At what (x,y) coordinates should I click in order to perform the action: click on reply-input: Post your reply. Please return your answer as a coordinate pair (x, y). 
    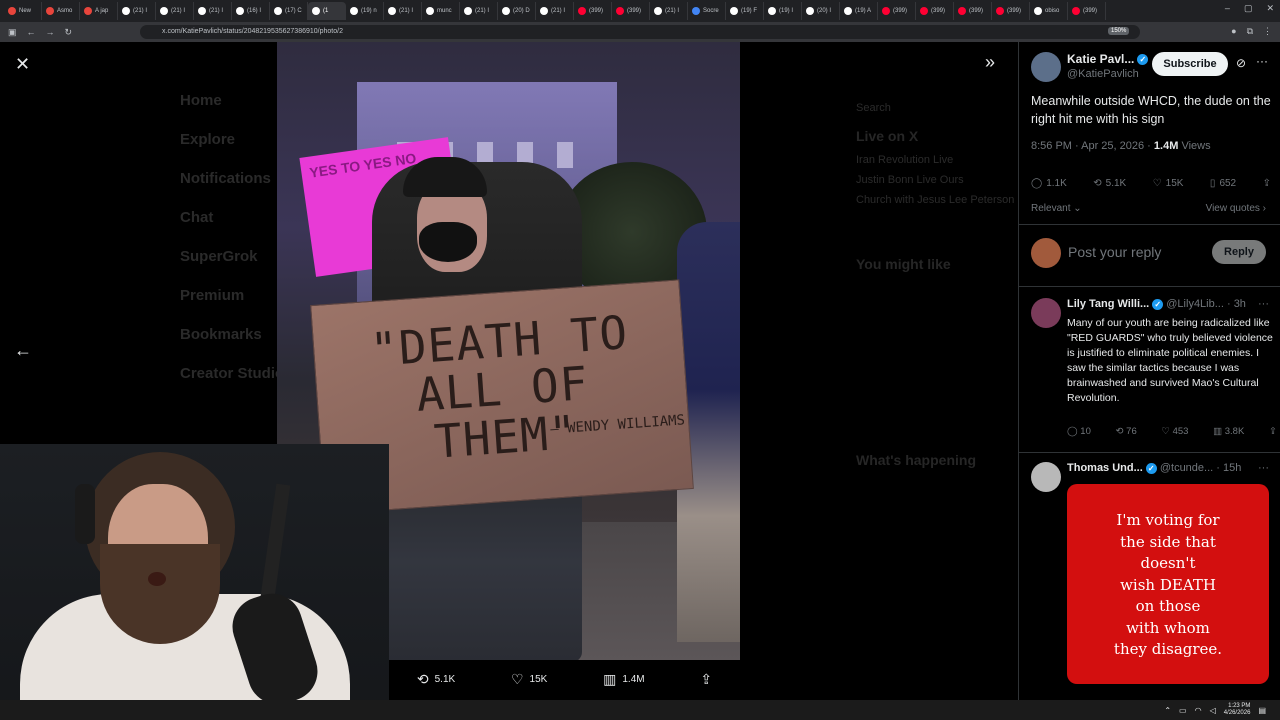
    Looking at the image, I should click on (1114, 252).